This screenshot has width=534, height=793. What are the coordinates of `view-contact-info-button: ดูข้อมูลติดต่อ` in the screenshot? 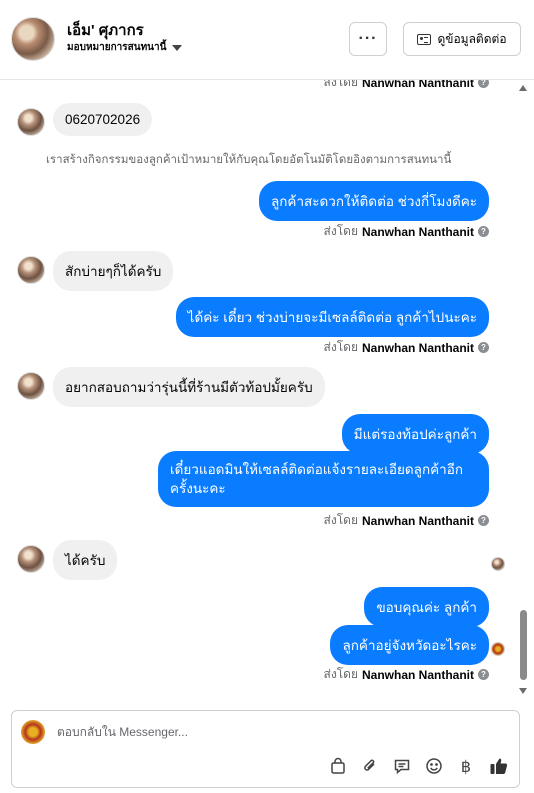 It's located at (462, 39).